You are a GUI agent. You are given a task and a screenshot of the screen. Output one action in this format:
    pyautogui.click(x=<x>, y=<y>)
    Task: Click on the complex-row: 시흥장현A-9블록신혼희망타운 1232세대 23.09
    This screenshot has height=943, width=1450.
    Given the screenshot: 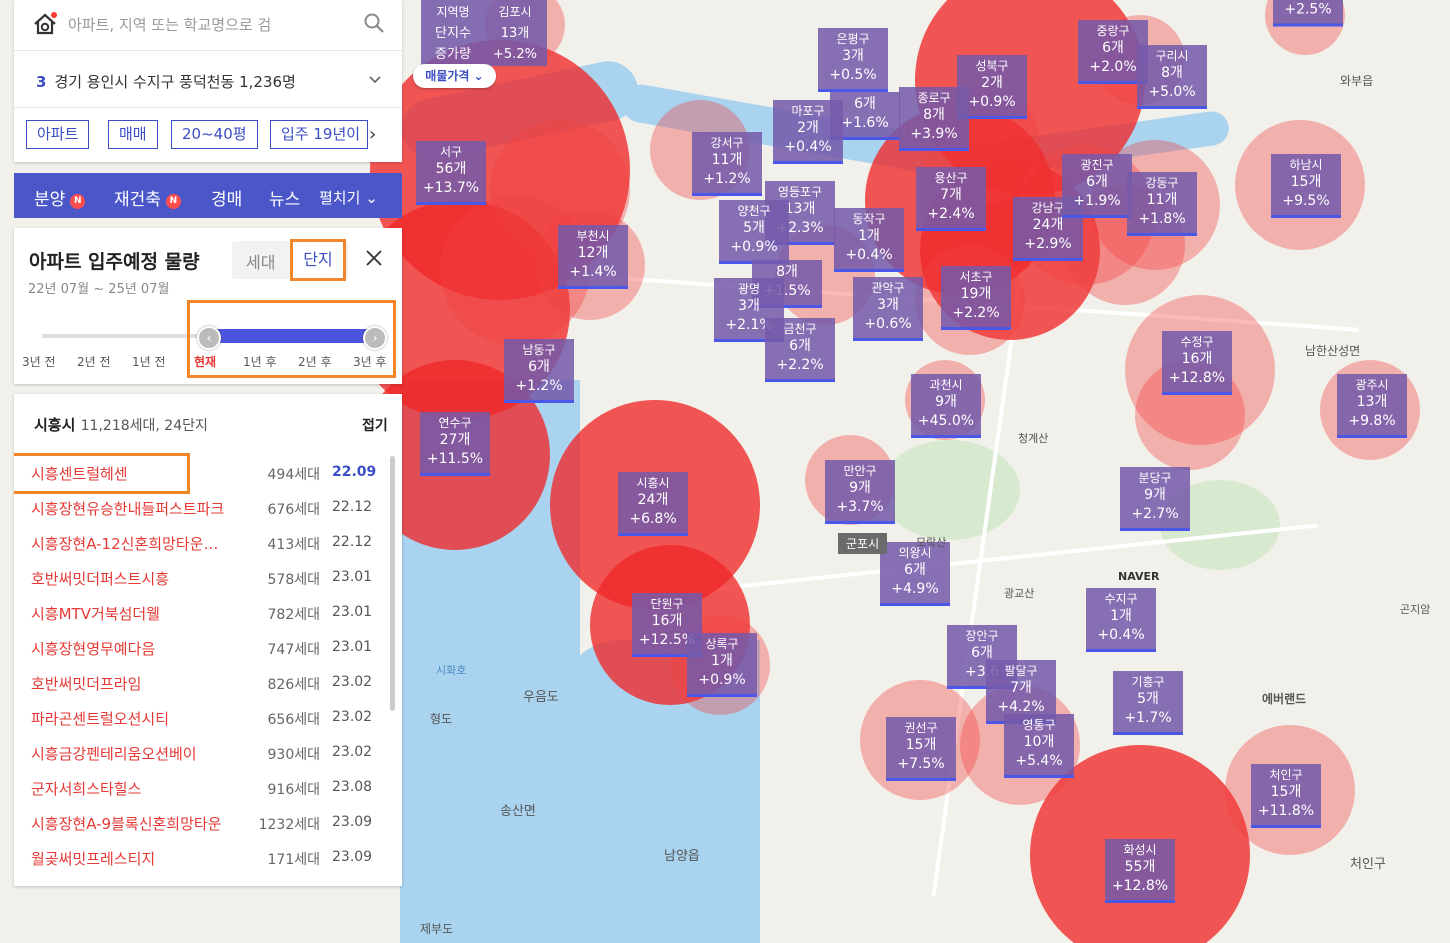 What is the action you would take?
    pyautogui.click(x=208, y=822)
    